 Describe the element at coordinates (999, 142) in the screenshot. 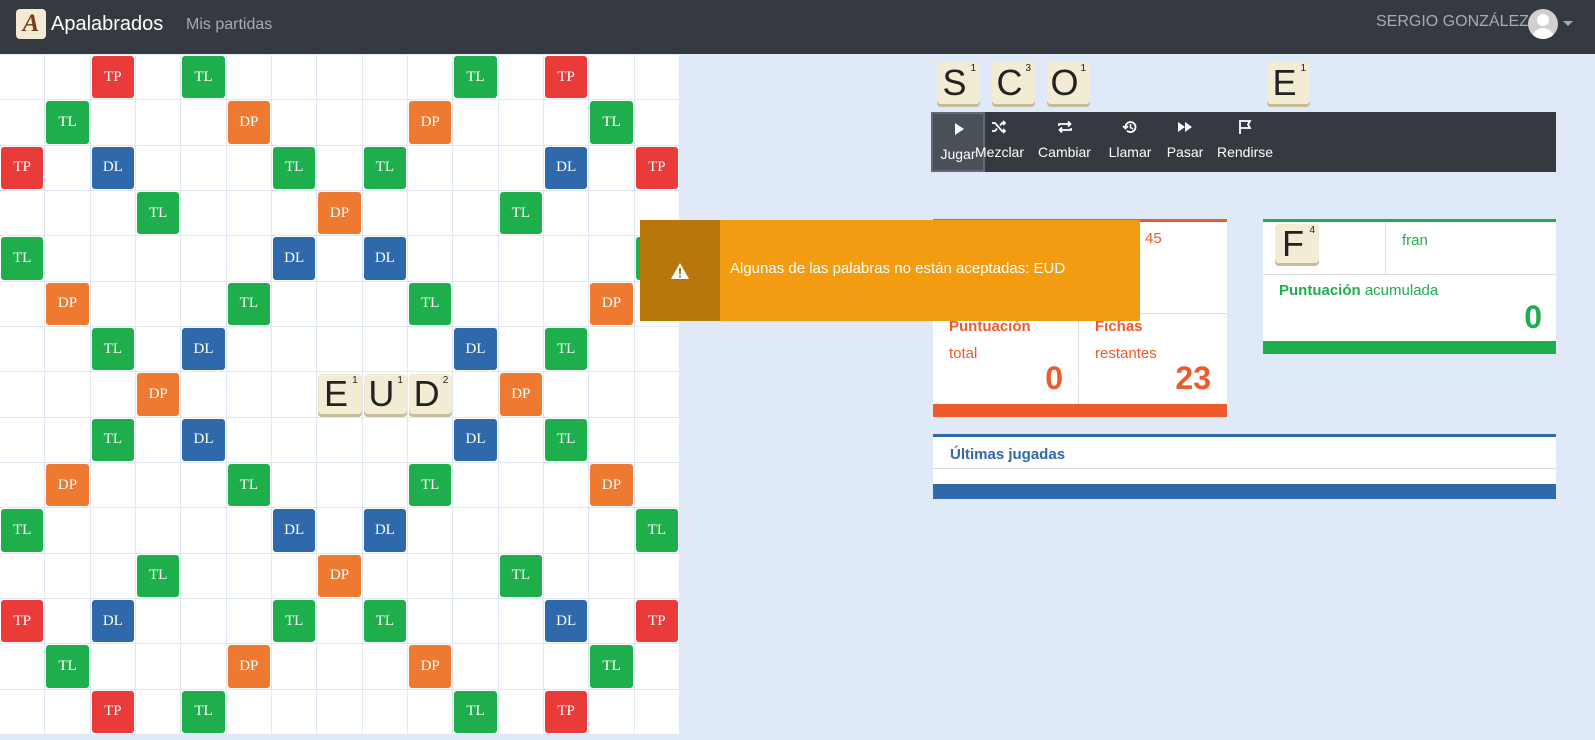

I see `toolbar-button-mezclar: Mezclar` at that location.